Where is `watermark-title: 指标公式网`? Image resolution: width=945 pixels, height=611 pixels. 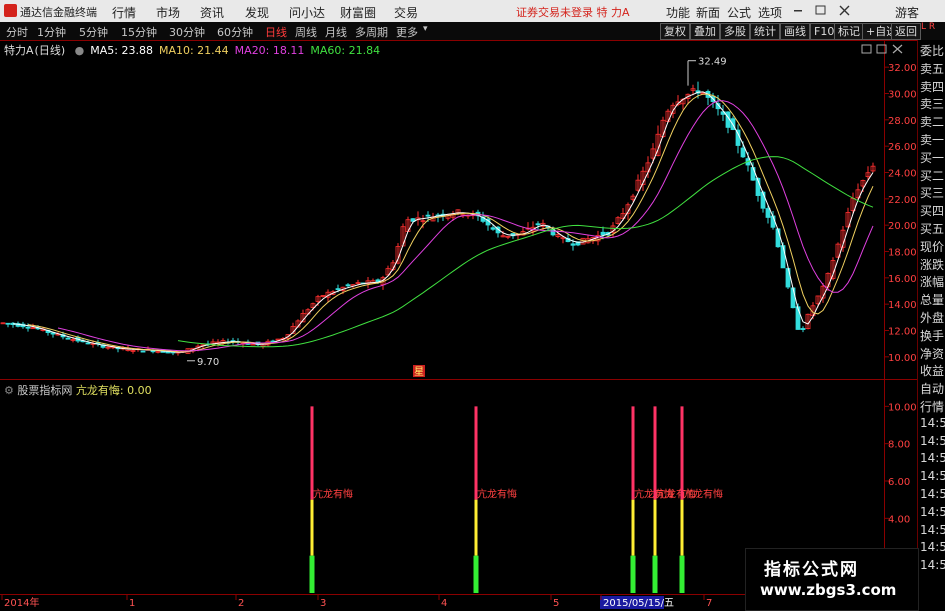
watermark-title: 指标公式网 is located at coordinates (811, 570).